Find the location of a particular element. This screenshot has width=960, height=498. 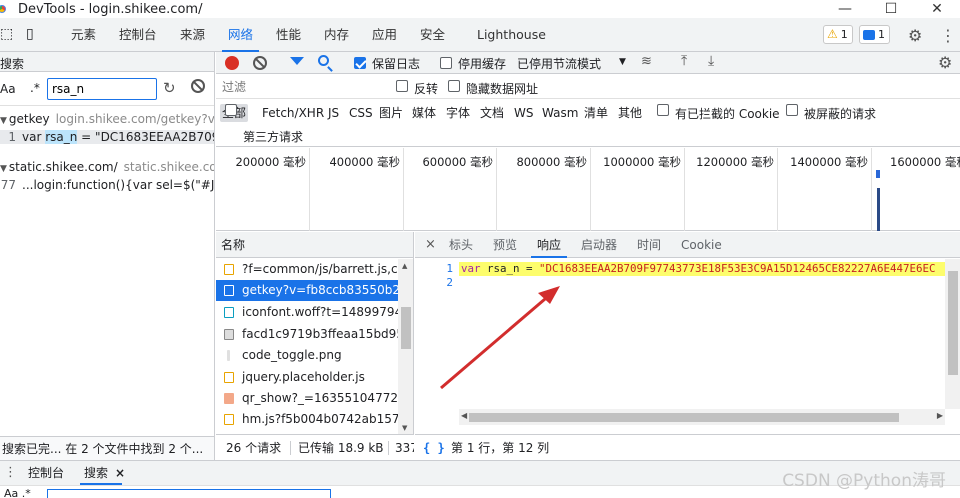

scroll-down-icon: ▼ is located at coordinates (404, 428).